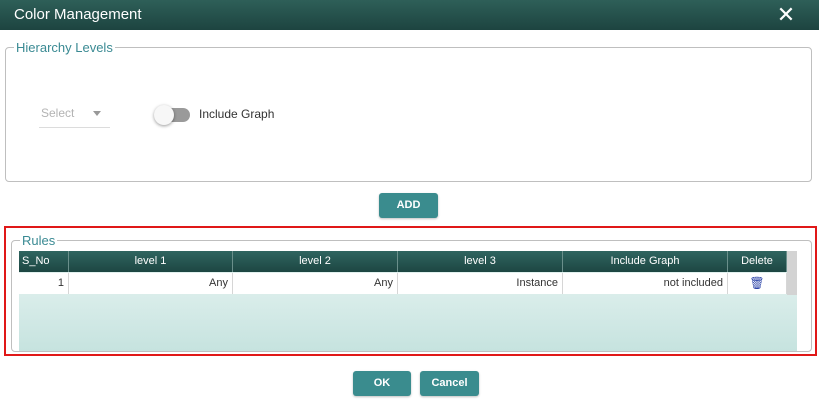  I want to click on hierarchy-level-select: Select, so click(74, 115).